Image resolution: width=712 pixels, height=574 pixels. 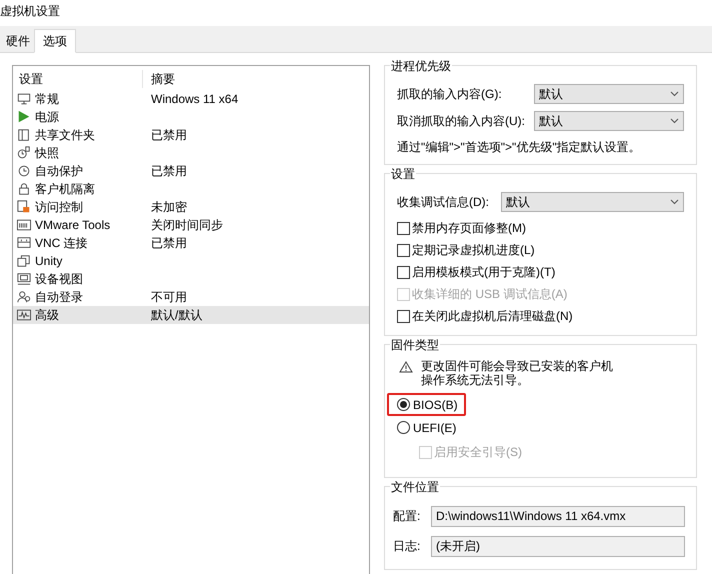 I want to click on group-title: 进程优先级, so click(x=421, y=66).